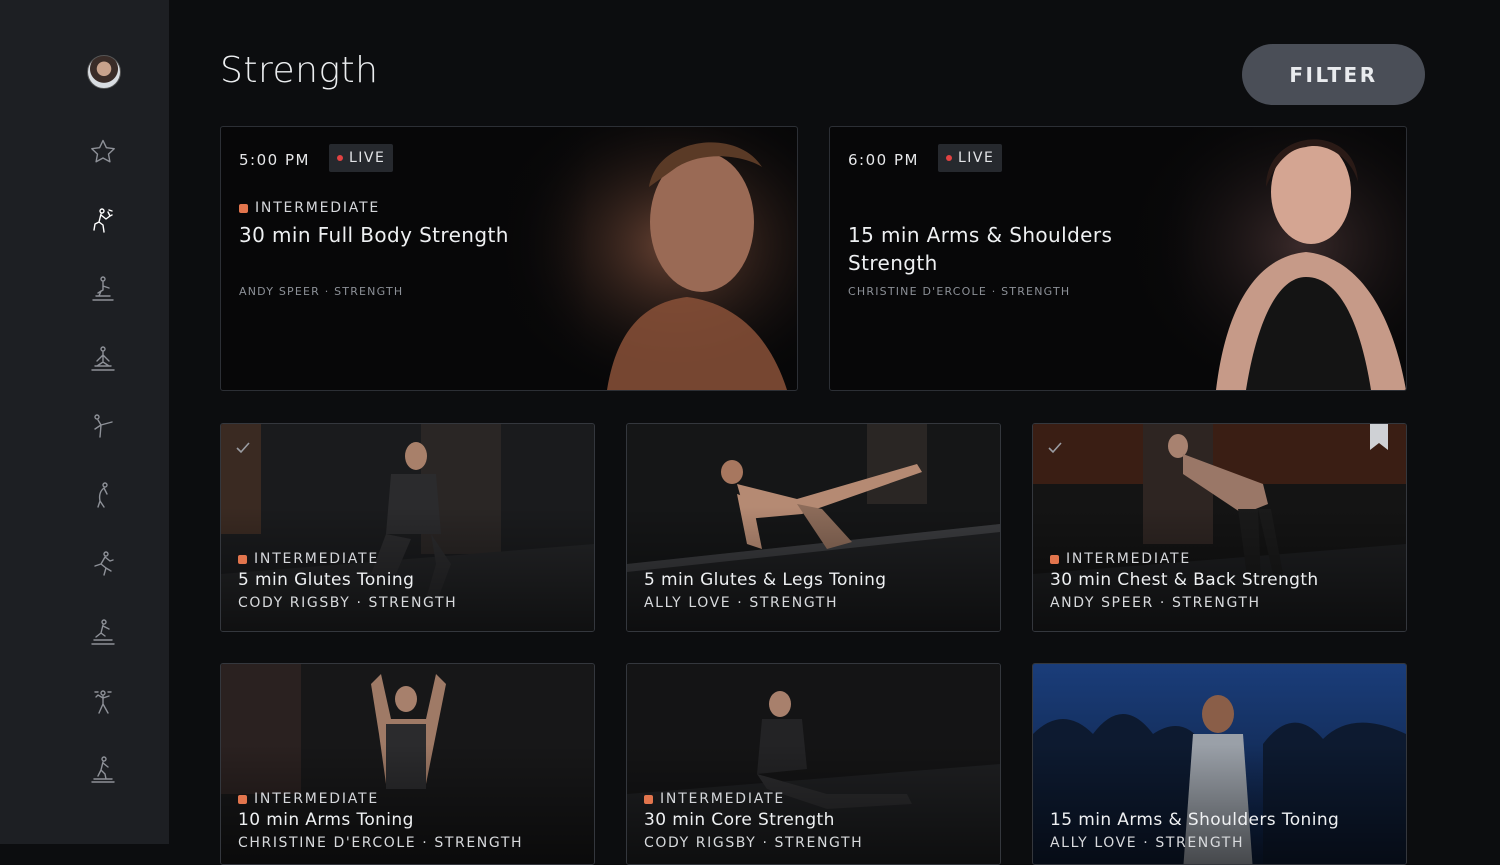 This screenshot has height=865, width=1500. Describe the element at coordinates (980, 249) in the screenshot. I see `class-title: 15 min Arms & Shoulders Strength` at that location.